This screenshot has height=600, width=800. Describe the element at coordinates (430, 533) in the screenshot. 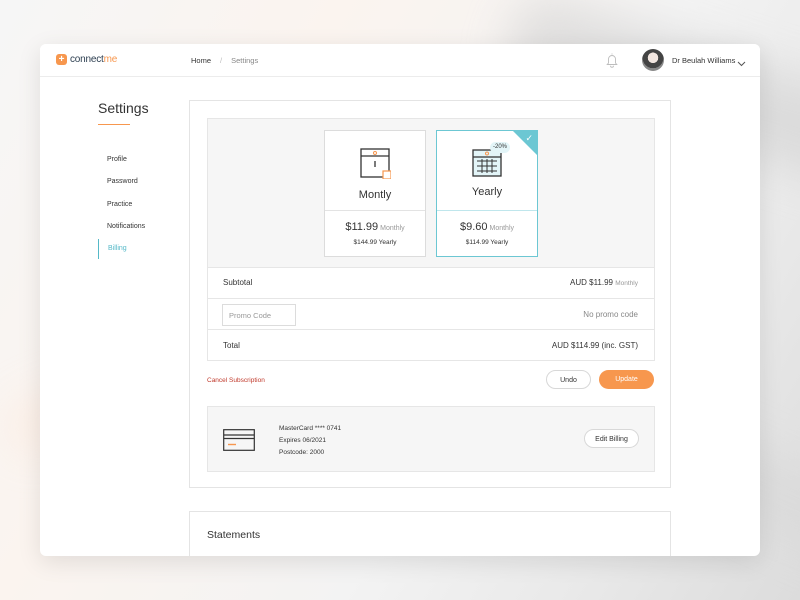

I see `statements-card: Statements` at that location.